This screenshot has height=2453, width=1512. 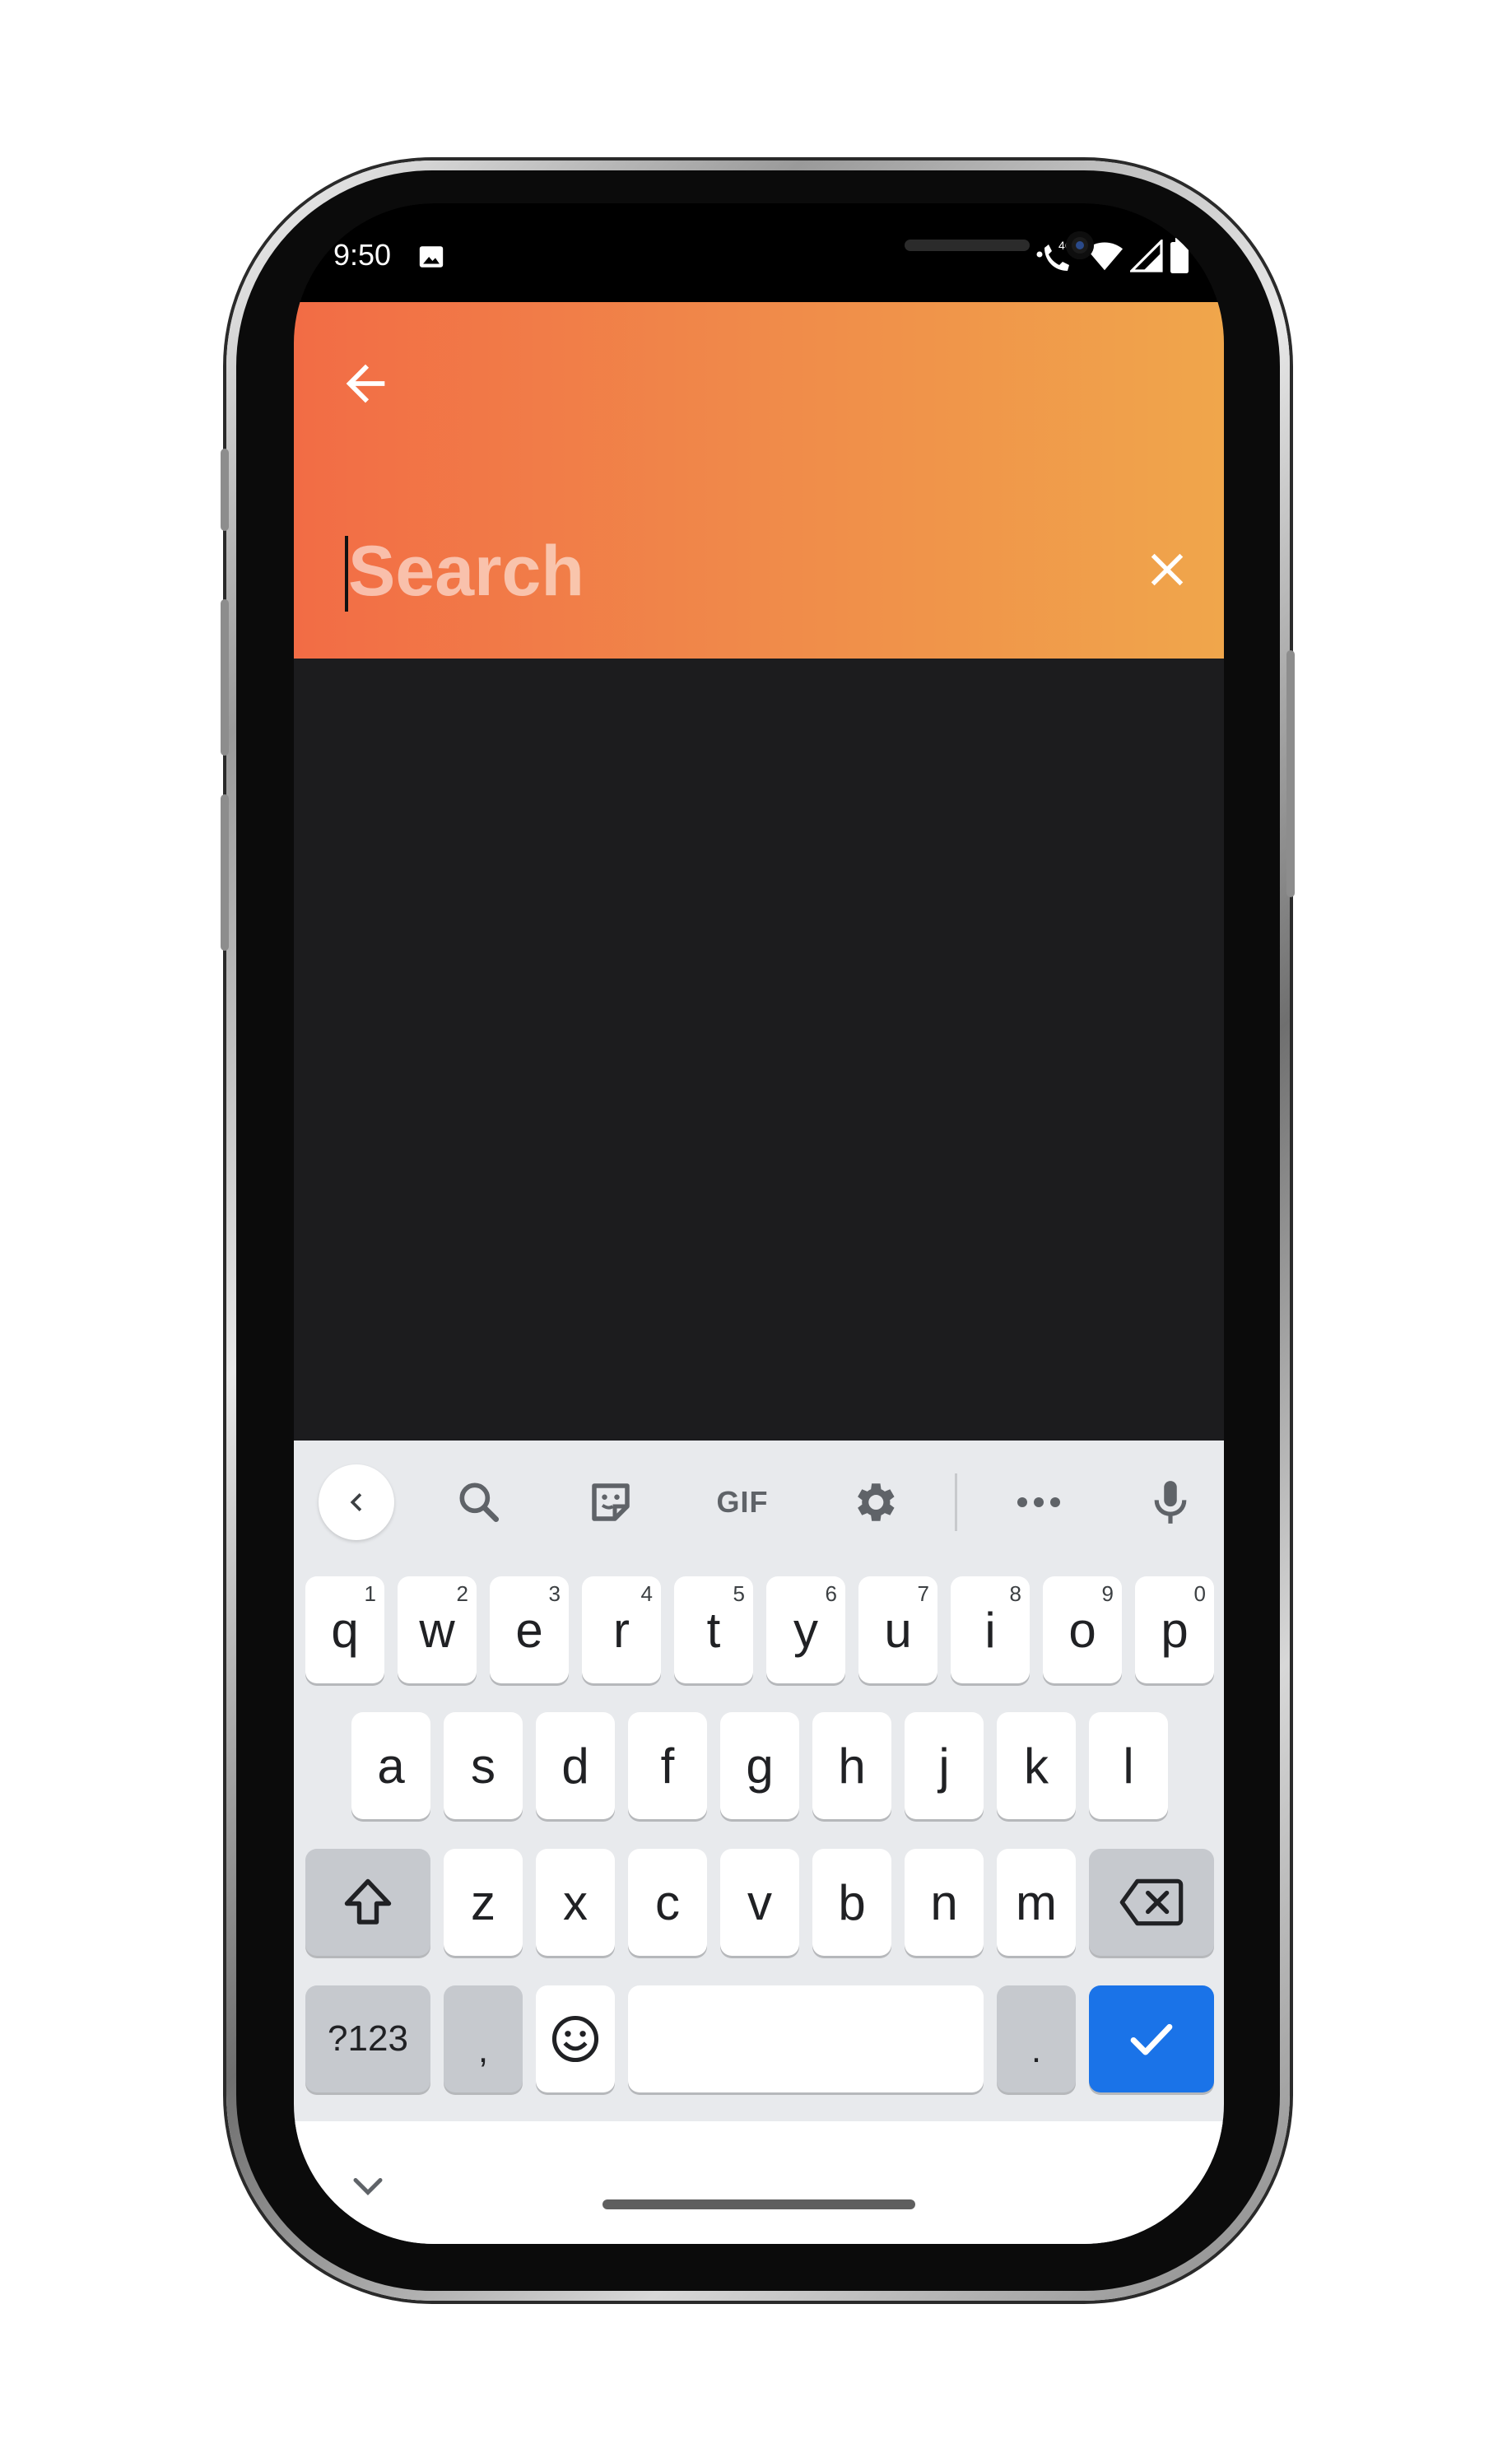 I want to click on volume-up-button, so click(x=225, y=677).